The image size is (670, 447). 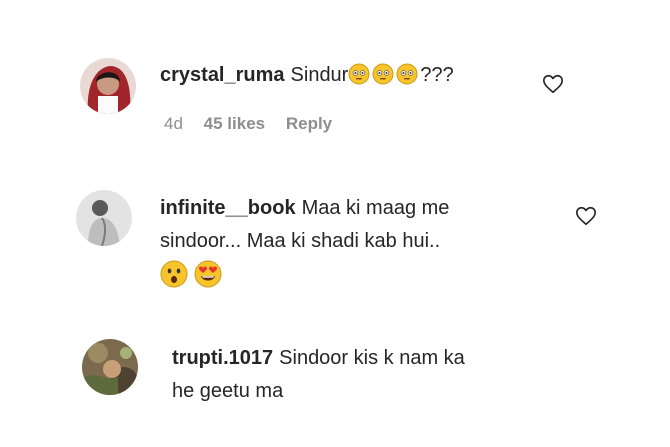 I want to click on comment-body: crystal_ruma Sindur???, so click(x=307, y=75).